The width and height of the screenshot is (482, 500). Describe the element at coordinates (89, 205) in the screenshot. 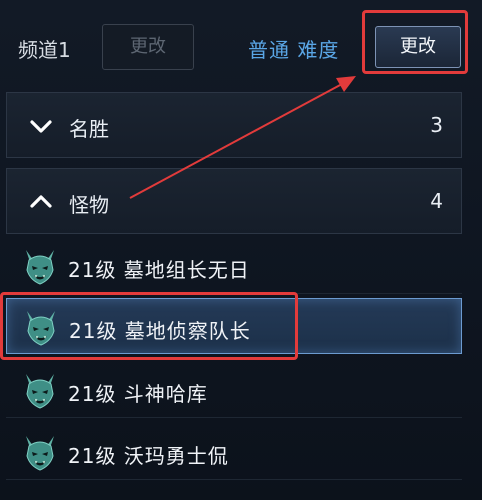

I see `section-label: 怪物` at that location.